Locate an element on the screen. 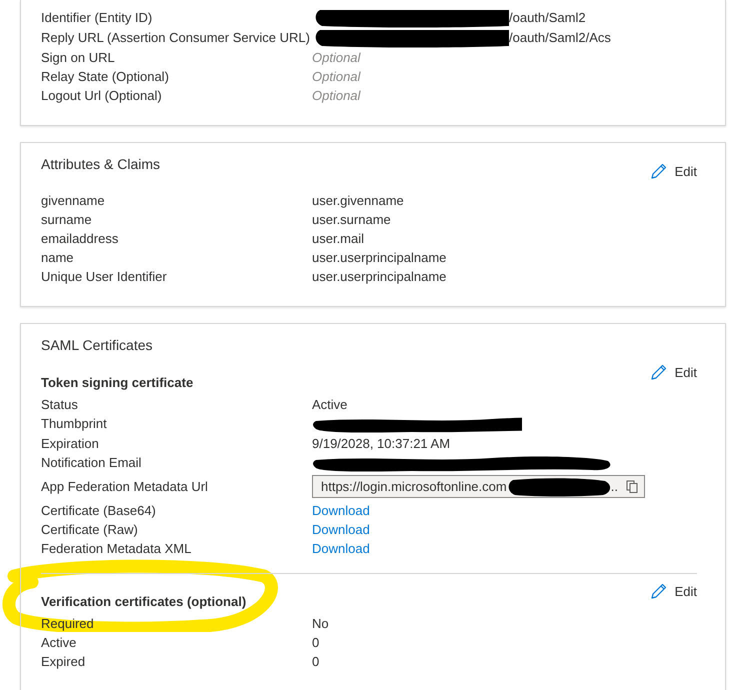 The height and width of the screenshot is (690, 737). field-value: user.givenname is located at coordinates (358, 200).